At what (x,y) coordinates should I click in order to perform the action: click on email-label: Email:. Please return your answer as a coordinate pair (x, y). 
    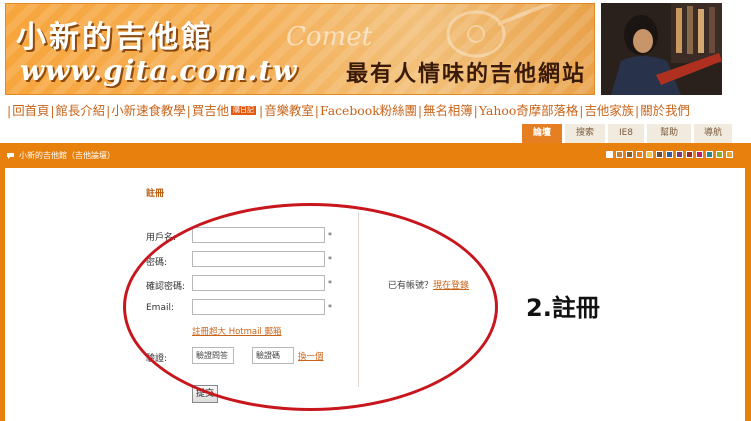
    Looking at the image, I should click on (160, 308).